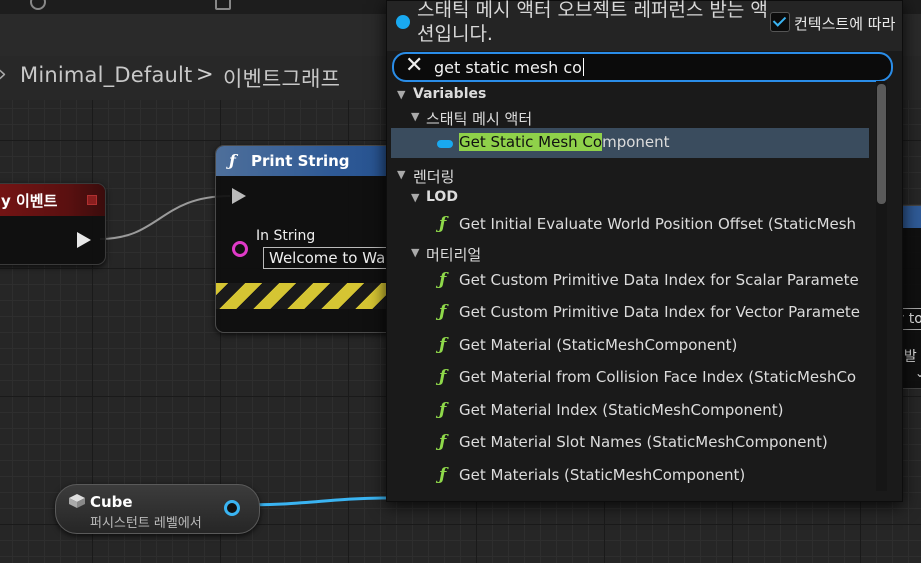 The image size is (921, 563). I want to click on list-item-label: Get Material (StaticMeshComponent), so click(598, 345).